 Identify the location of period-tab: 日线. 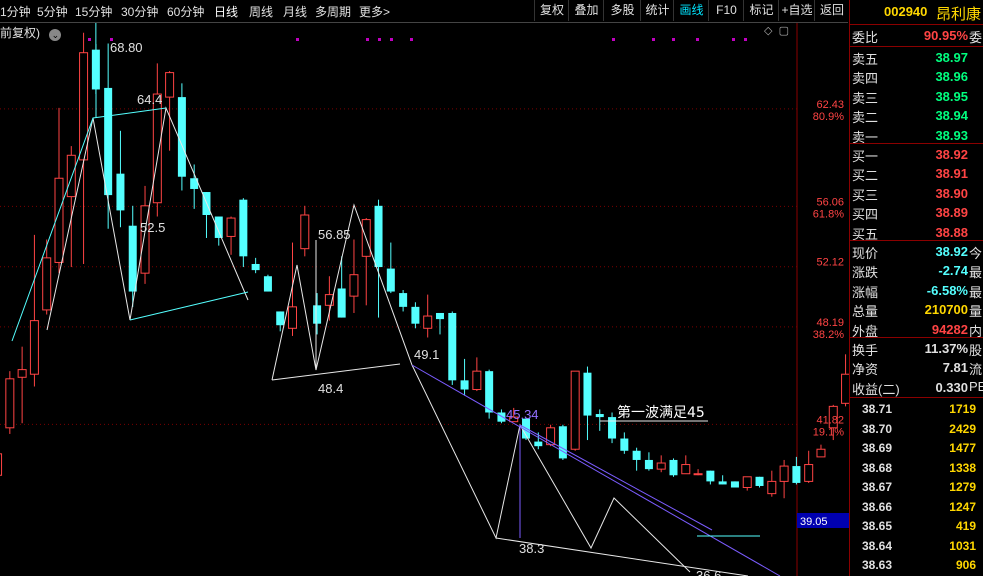
(226, 11).